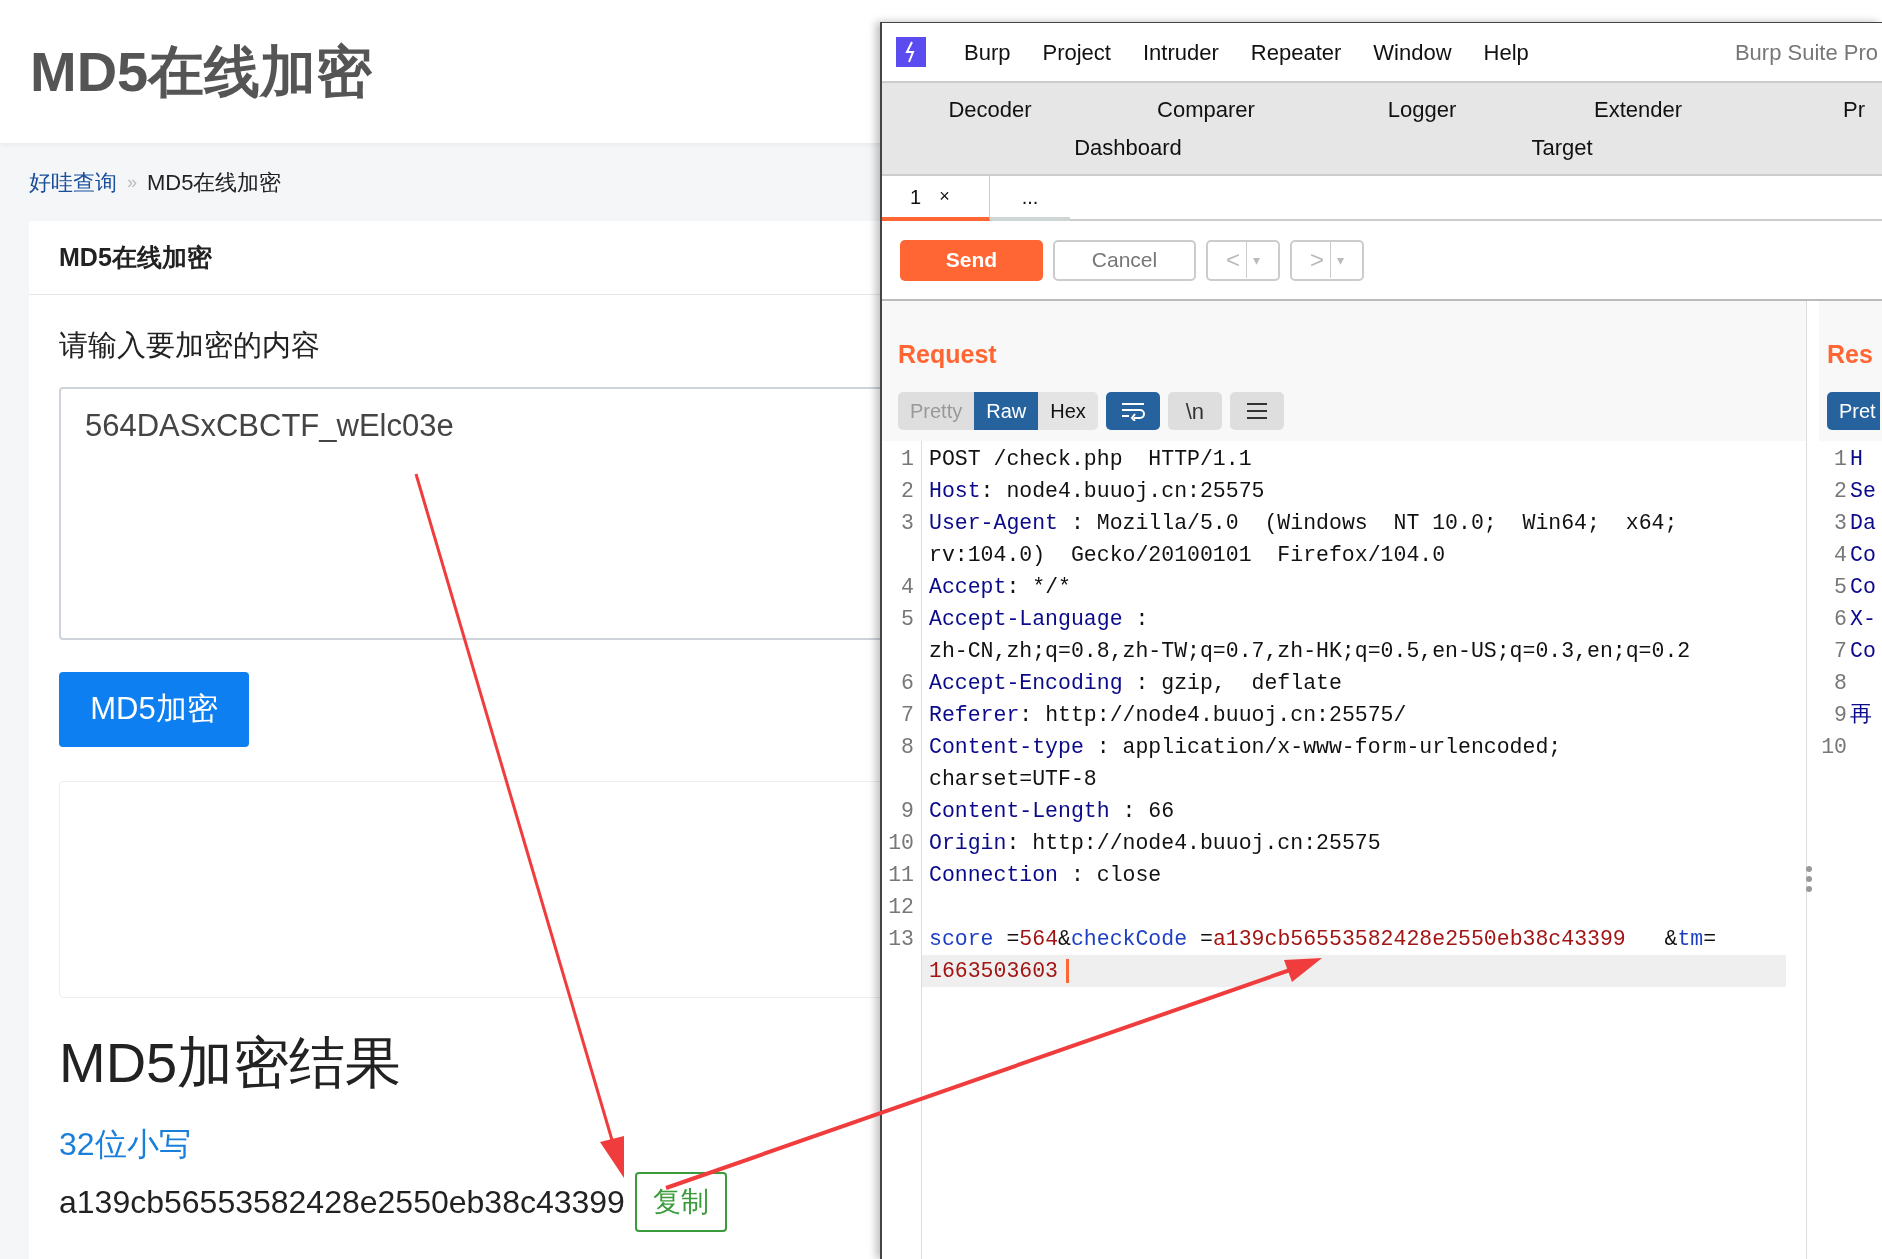 This screenshot has height=1259, width=1882. I want to click on line-number: 10, so click(1833, 747).